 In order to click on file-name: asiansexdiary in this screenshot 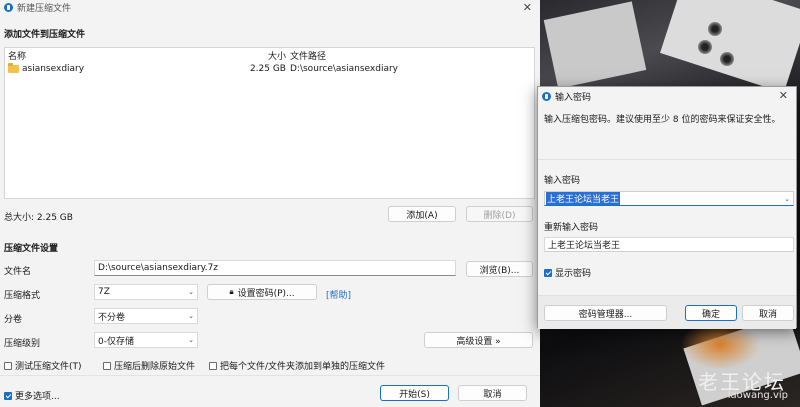, I will do `click(53, 69)`.